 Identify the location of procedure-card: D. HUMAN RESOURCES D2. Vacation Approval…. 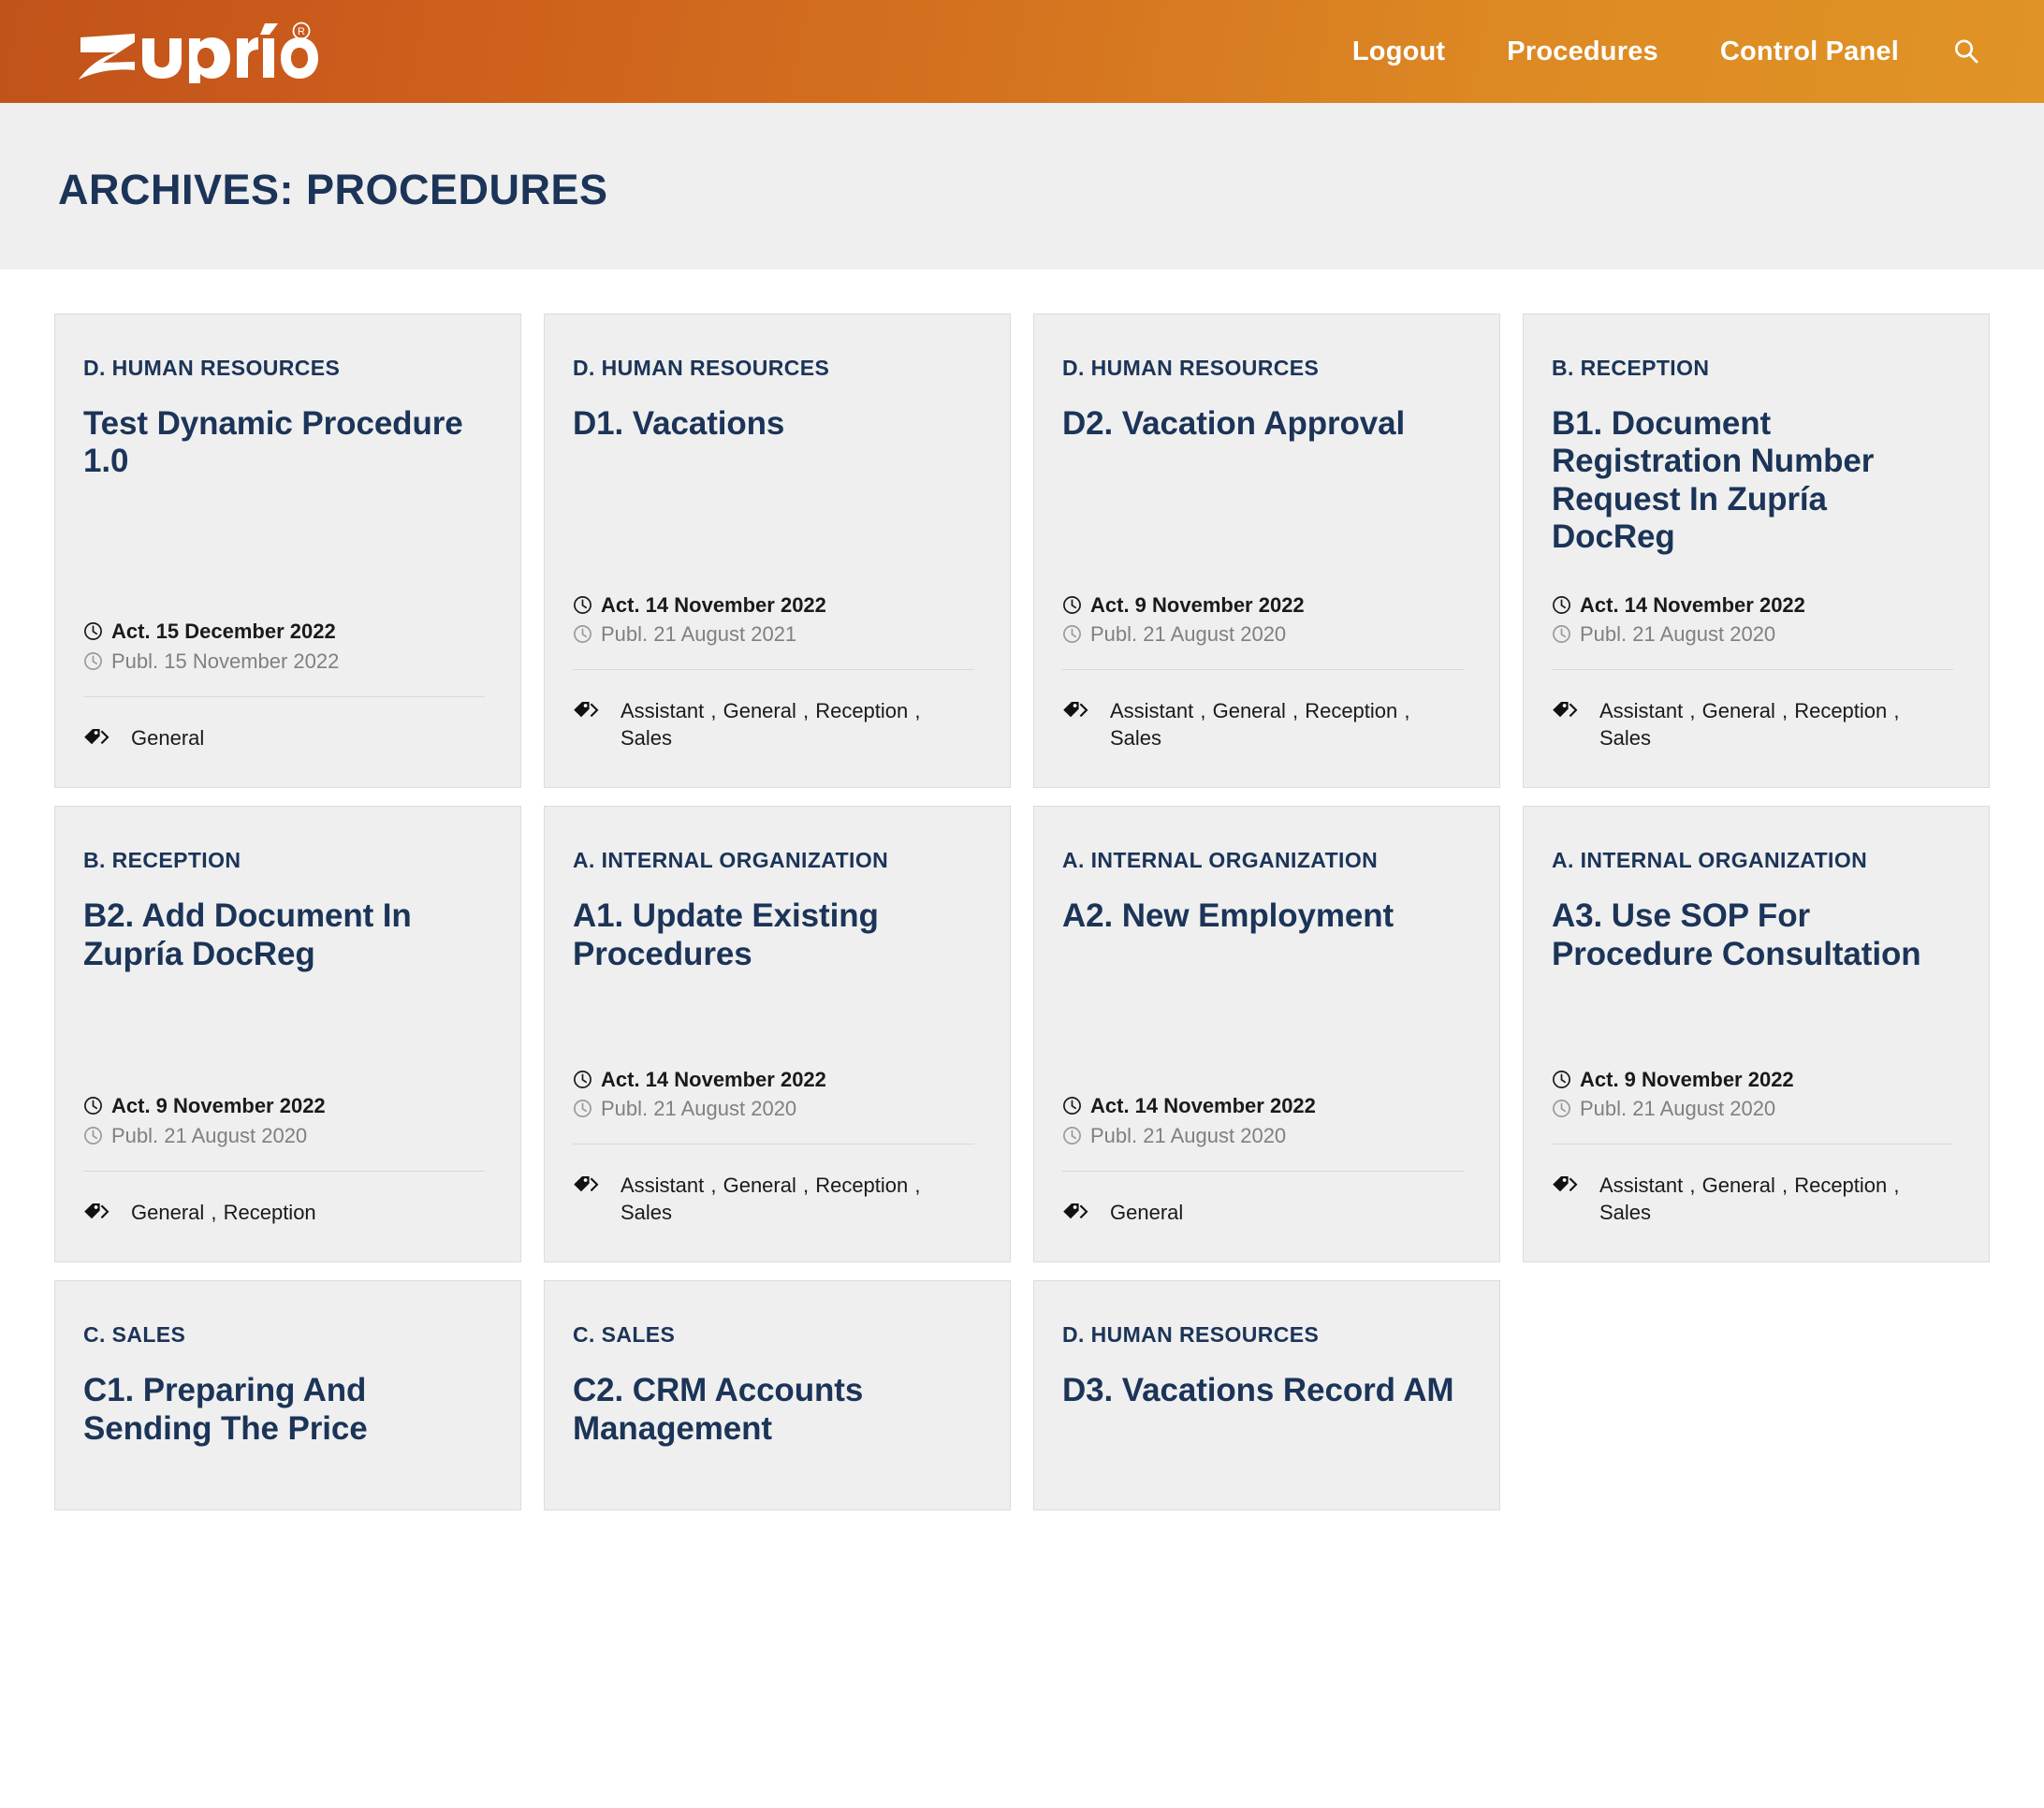
(1266, 551).